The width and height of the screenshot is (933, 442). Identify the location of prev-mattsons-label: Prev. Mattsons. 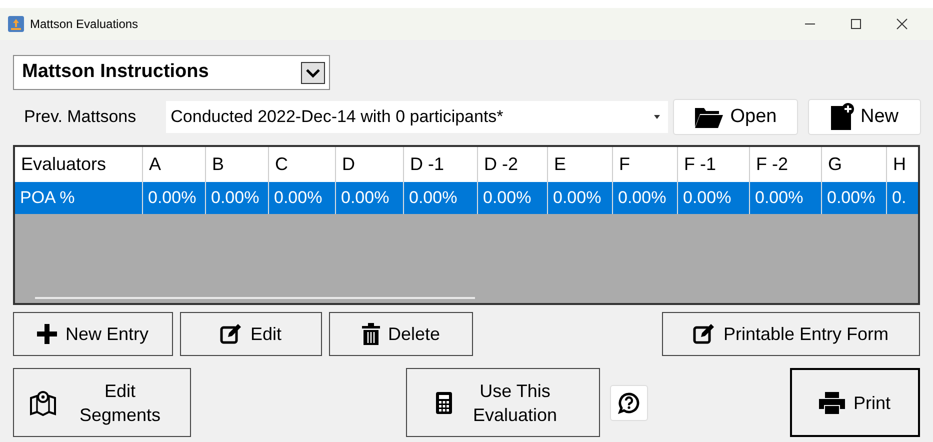
(81, 117).